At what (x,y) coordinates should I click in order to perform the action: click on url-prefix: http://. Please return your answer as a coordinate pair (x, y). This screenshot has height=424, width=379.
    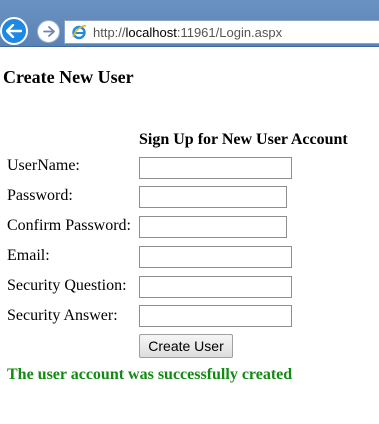
    Looking at the image, I should click on (109, 32).